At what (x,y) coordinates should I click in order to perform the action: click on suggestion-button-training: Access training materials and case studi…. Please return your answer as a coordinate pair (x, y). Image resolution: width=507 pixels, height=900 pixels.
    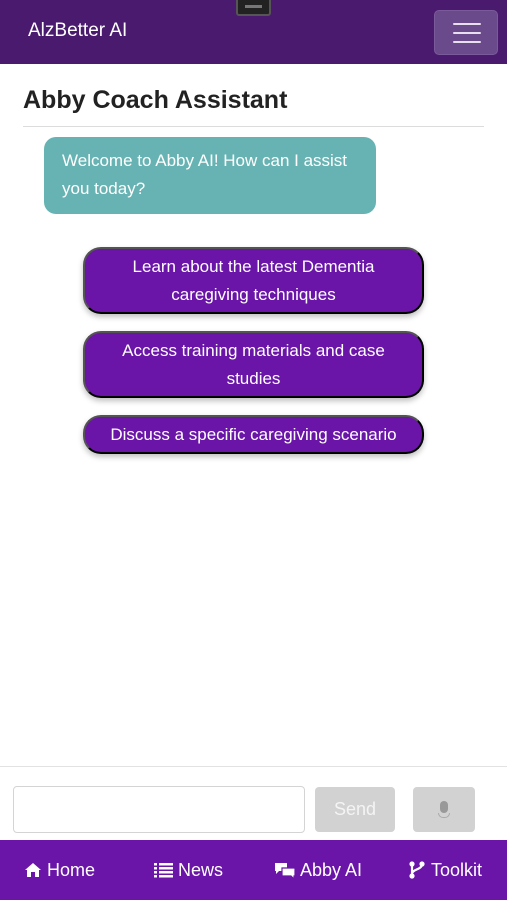
    Looking at the image, I should click on (253, 364).